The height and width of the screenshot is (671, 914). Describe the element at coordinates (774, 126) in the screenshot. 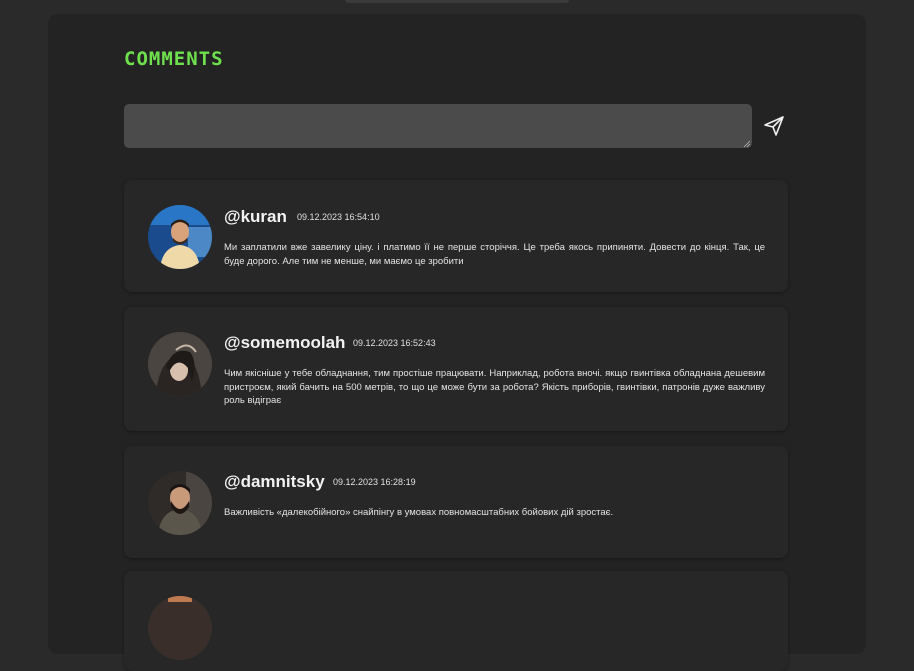

I see `send-icon` at that location.